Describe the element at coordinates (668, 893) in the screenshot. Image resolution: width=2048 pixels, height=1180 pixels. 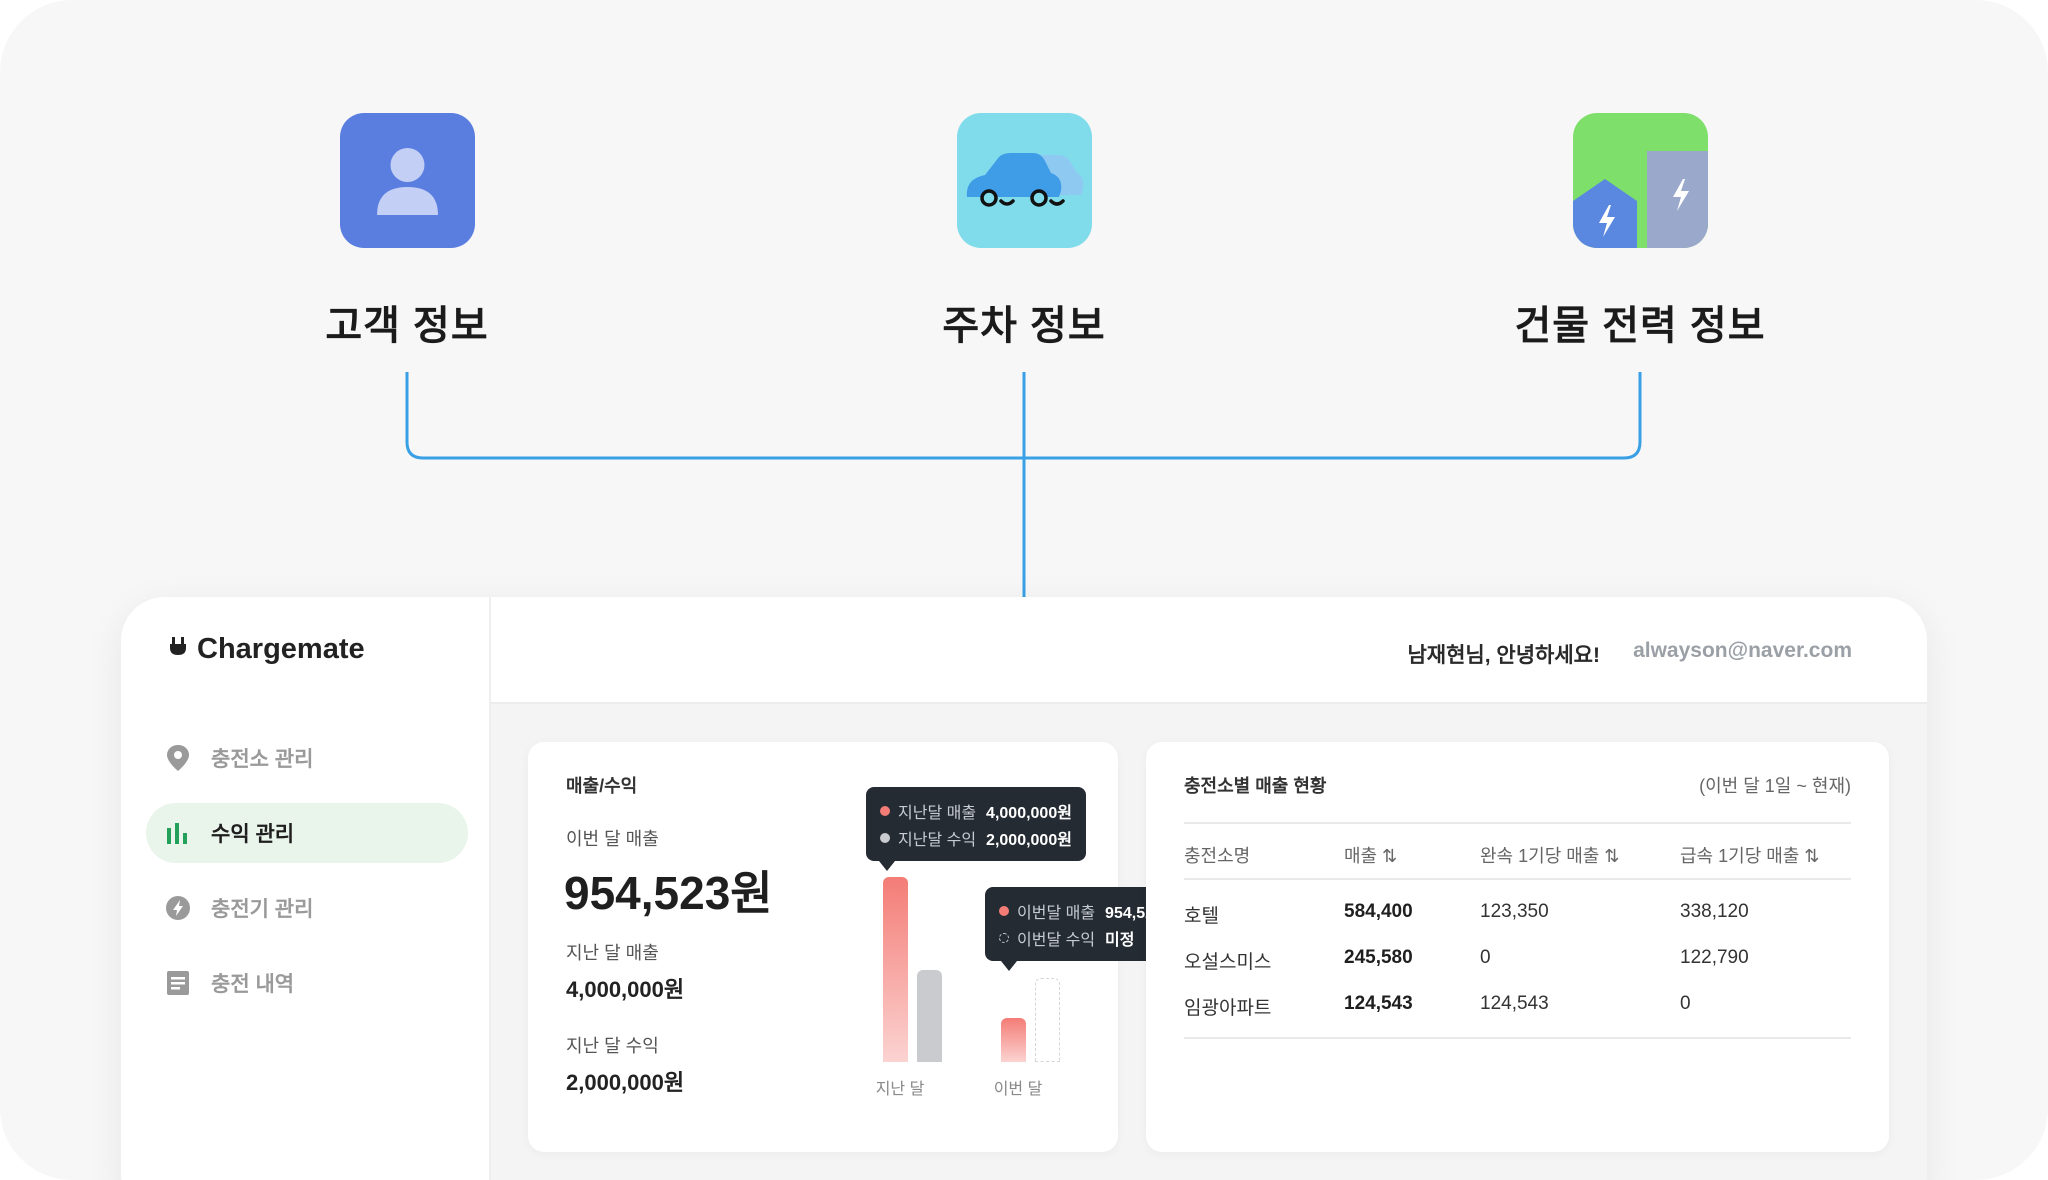
I see `this-month-sales-value: 954,523원` at that location.